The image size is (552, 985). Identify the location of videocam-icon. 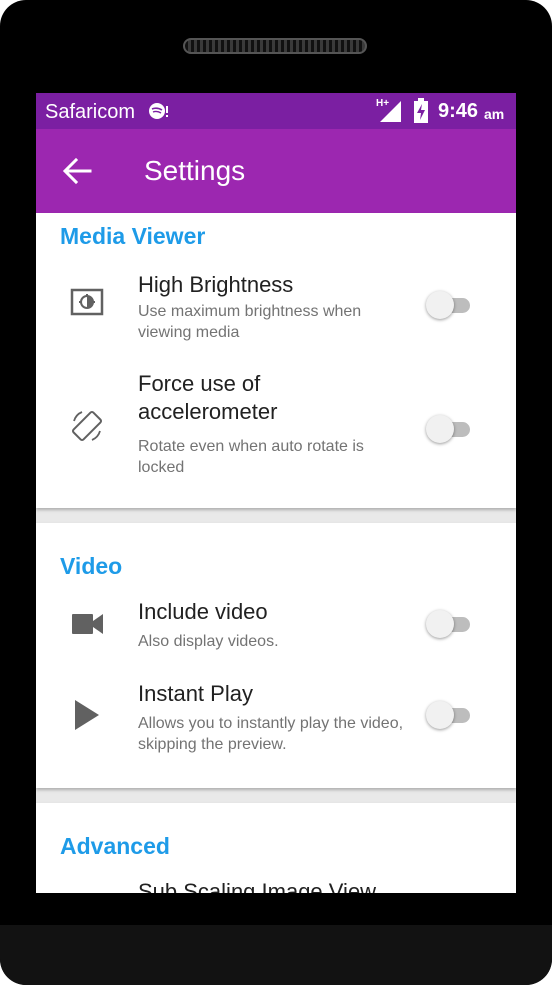
(87, 624).